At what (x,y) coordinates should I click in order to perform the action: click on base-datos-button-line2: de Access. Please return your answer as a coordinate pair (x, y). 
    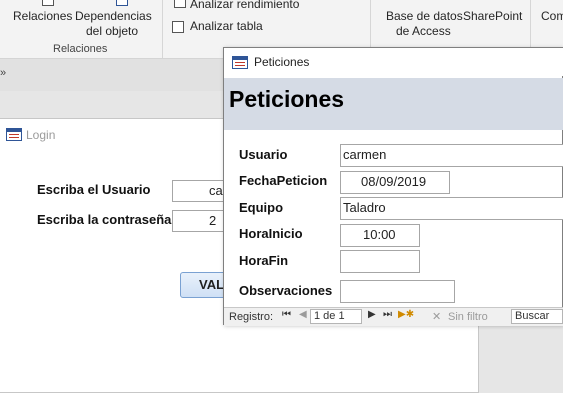
    Looking at the image, I should click on (423, 31).